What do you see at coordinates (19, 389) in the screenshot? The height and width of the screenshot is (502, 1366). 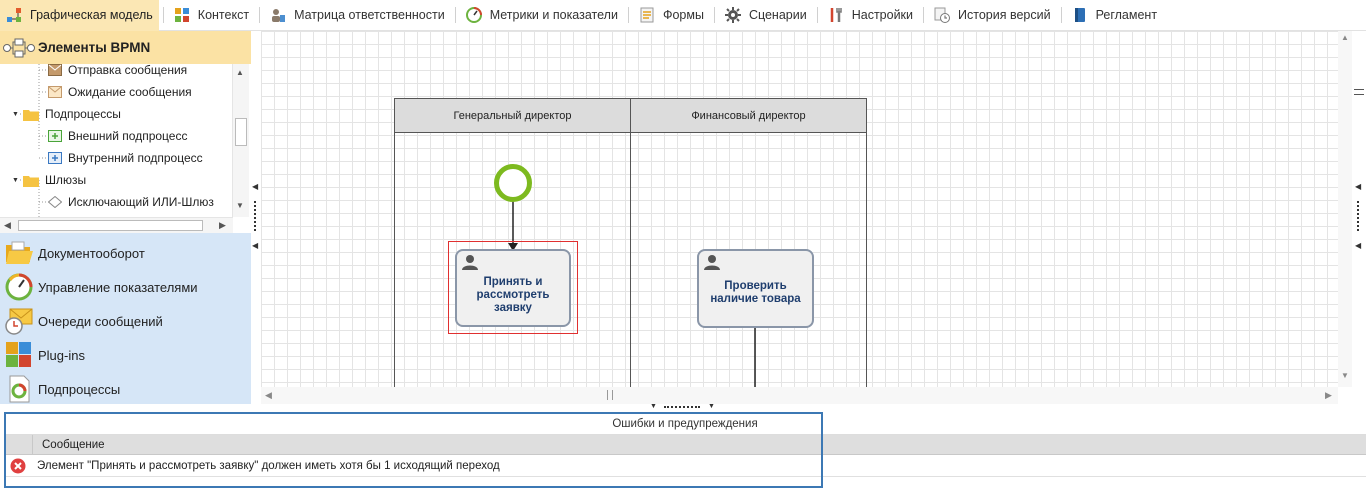 I see `subprocess-doc-icon` at bounding box center [19, 389].